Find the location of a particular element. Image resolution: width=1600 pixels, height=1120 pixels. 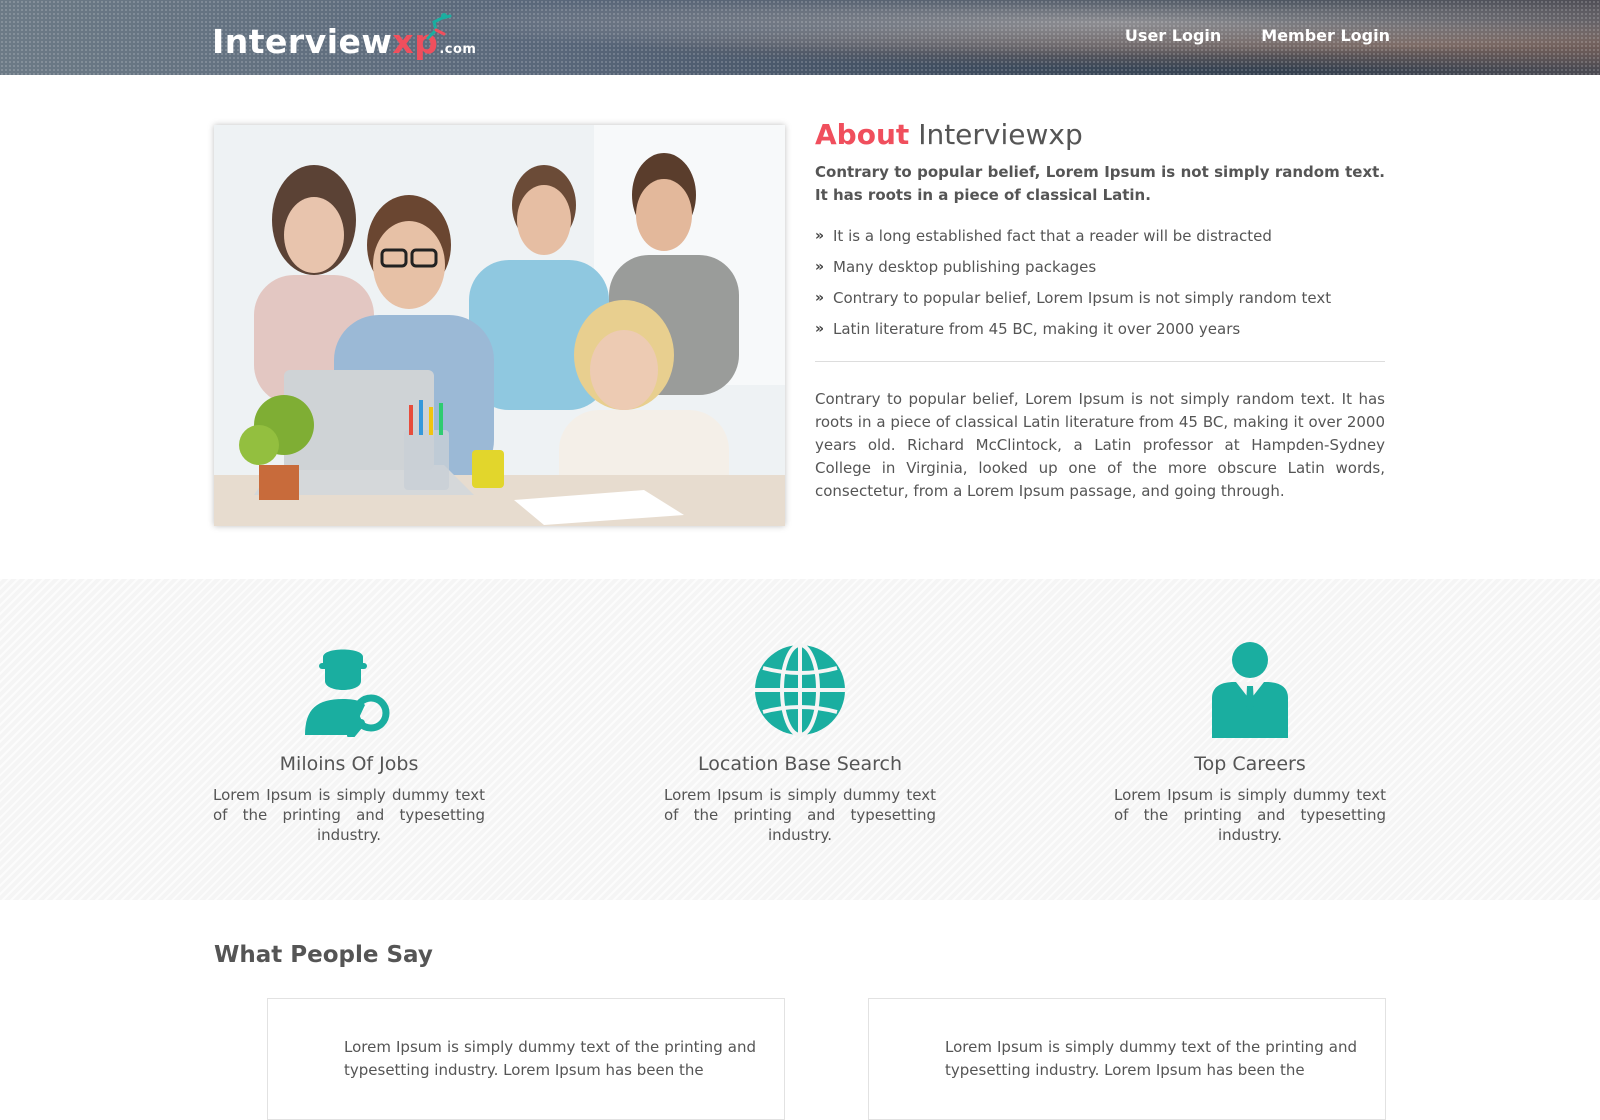

feature-title: Top Careers is located at coordinates (1250, 764).